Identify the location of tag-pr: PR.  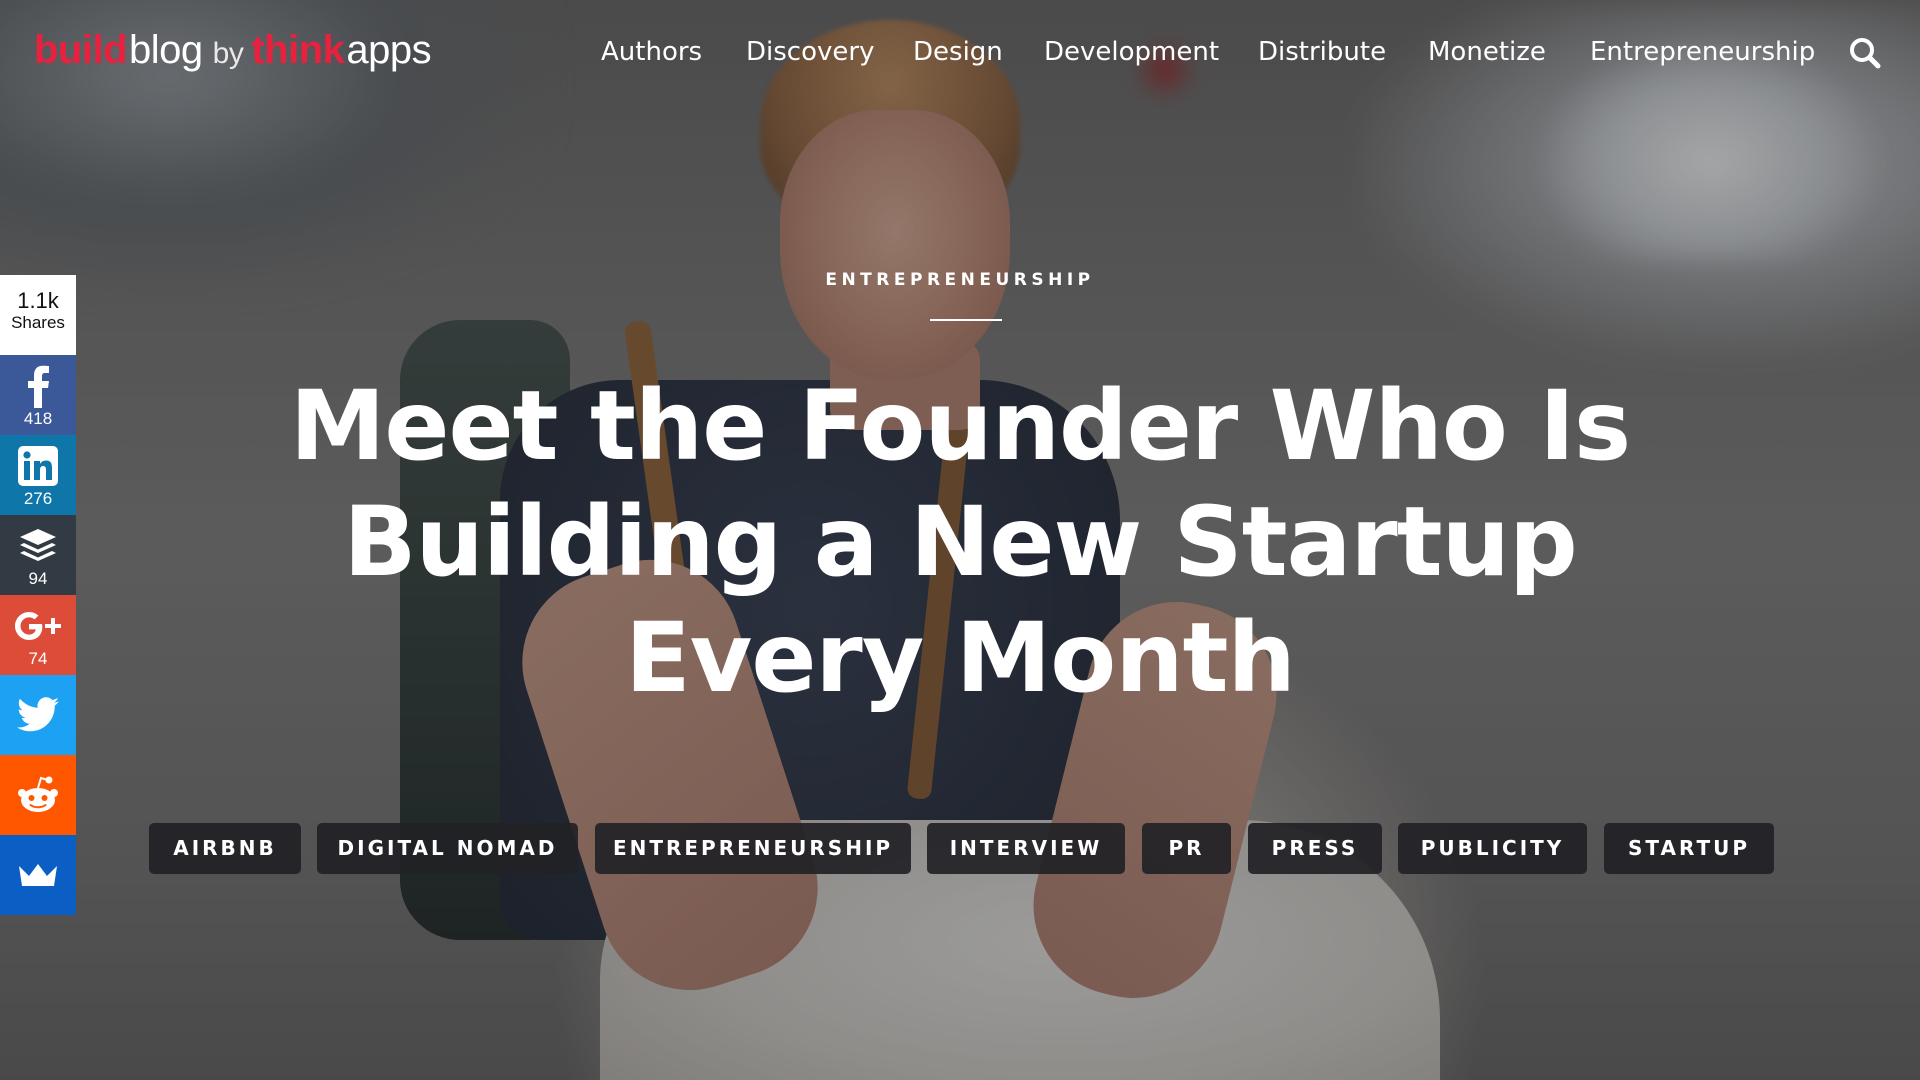
(1186, 848).